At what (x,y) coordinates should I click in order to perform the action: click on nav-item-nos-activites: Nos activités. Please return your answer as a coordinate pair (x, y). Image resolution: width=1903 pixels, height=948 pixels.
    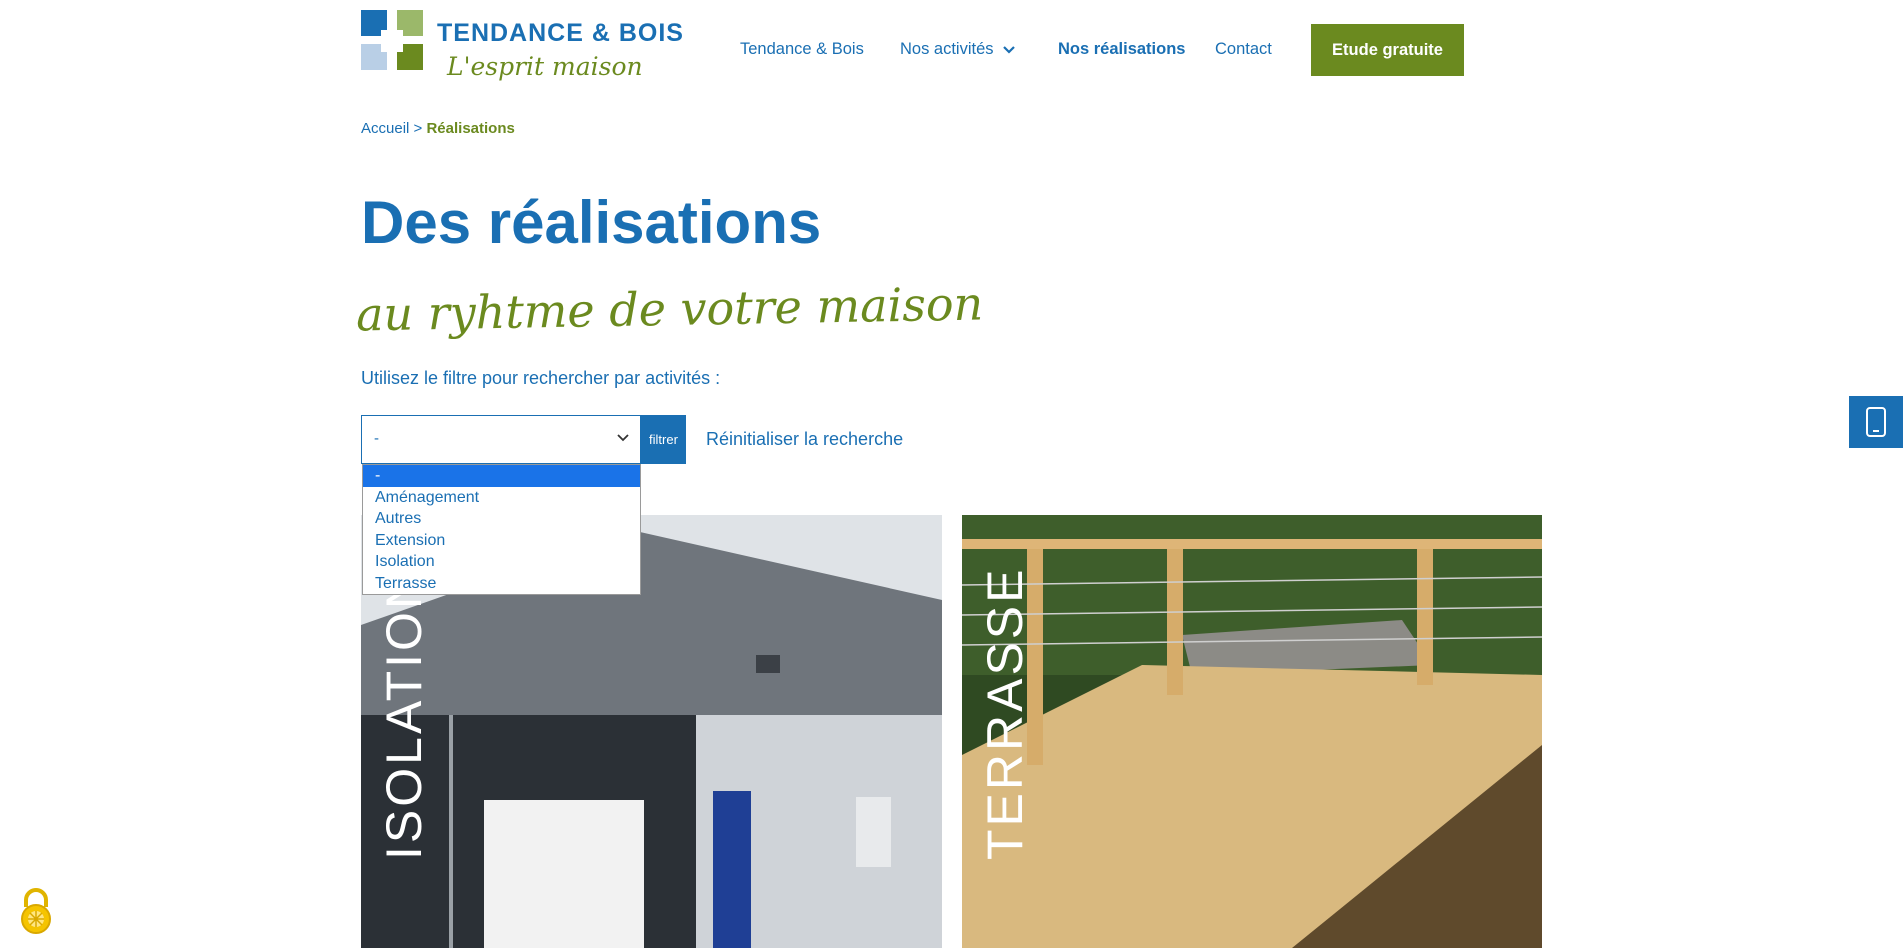
    Looking at the image, I should click on (958, 49).